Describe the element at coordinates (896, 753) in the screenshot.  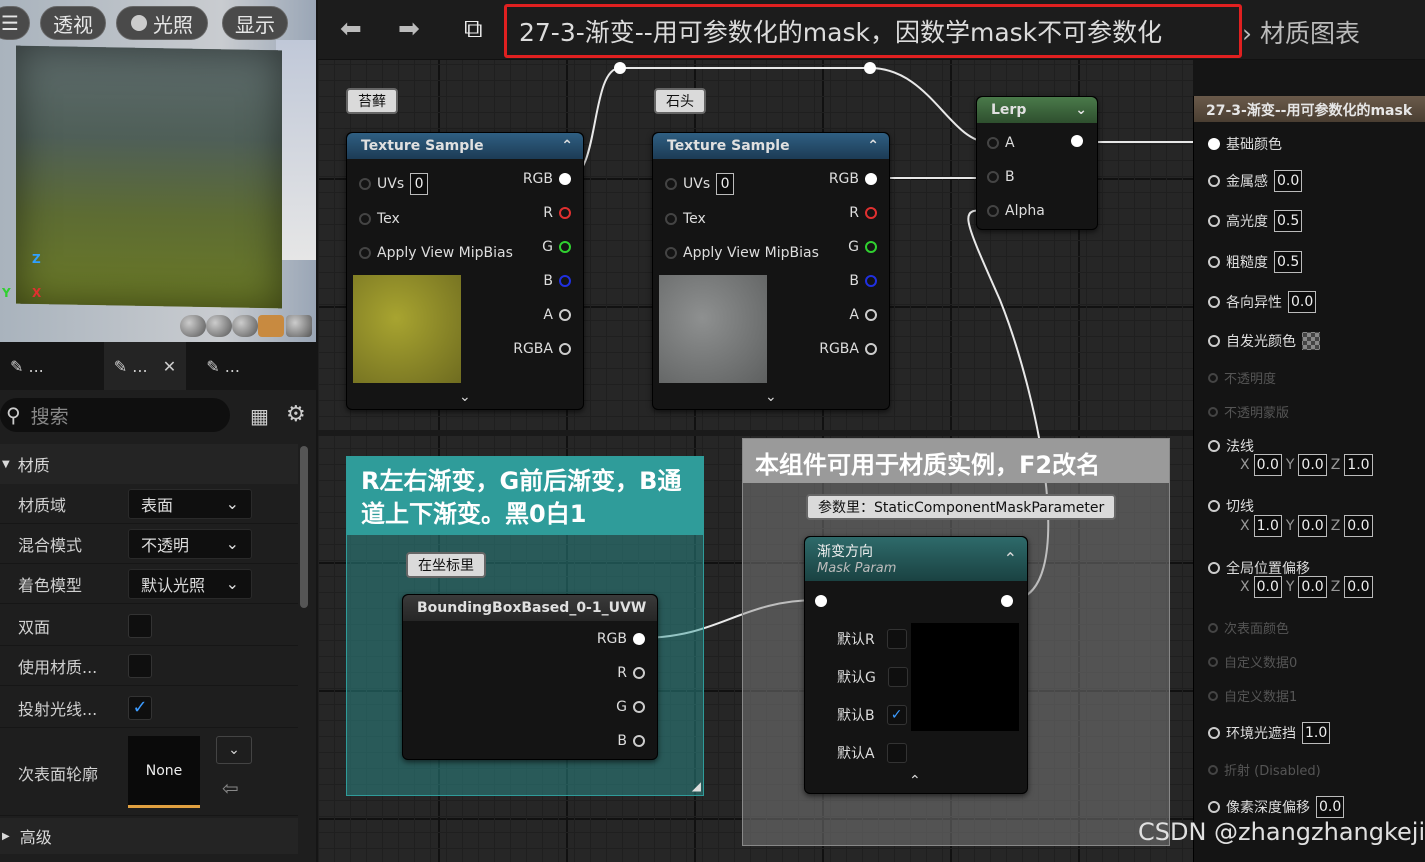
I see `default-a-checkbox` at that location.